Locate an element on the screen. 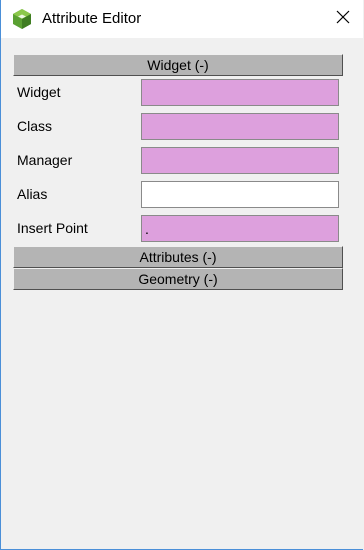 Image resolution: width=364 pixels, height=550 pixels. class-field is located at coordinates (240, 126).